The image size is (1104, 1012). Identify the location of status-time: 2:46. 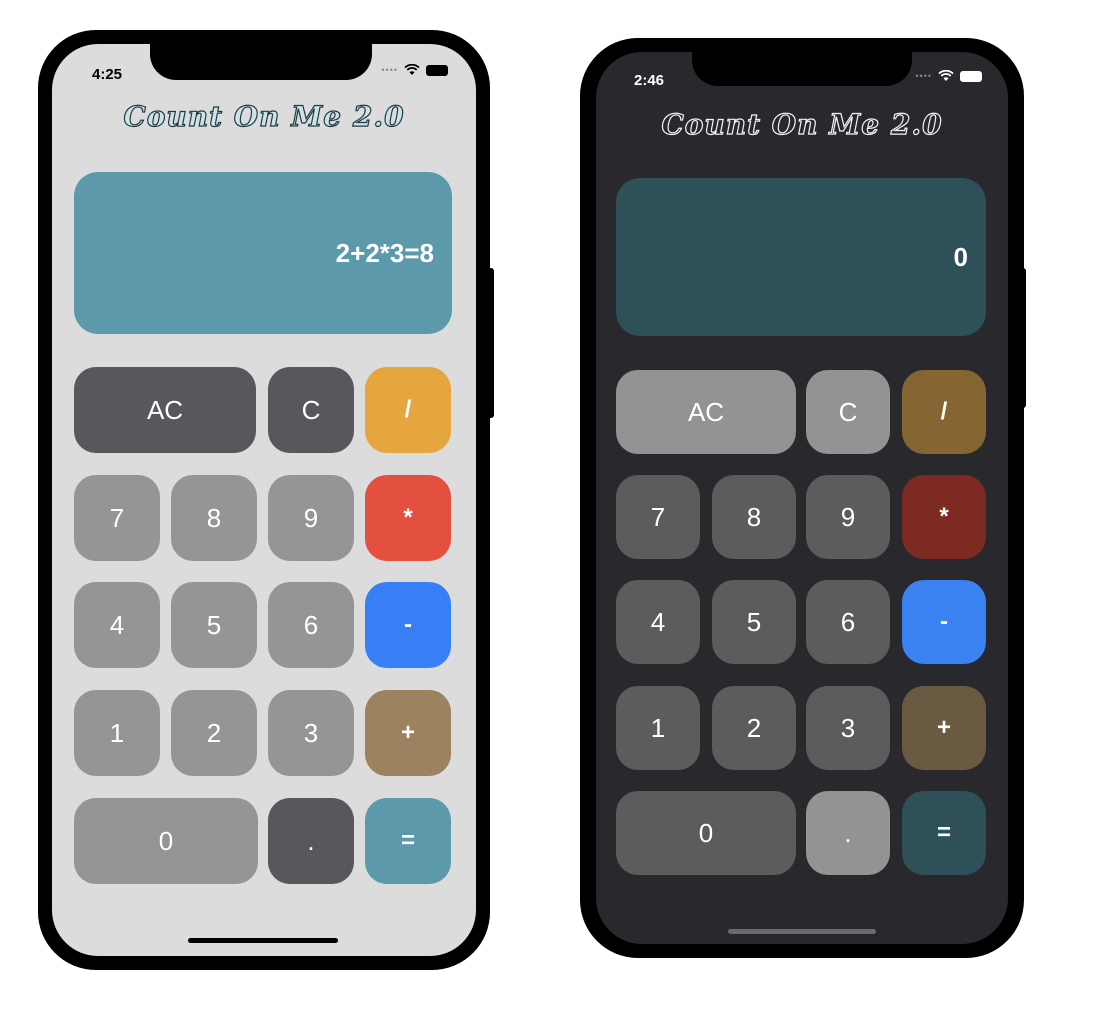
(649, 80).